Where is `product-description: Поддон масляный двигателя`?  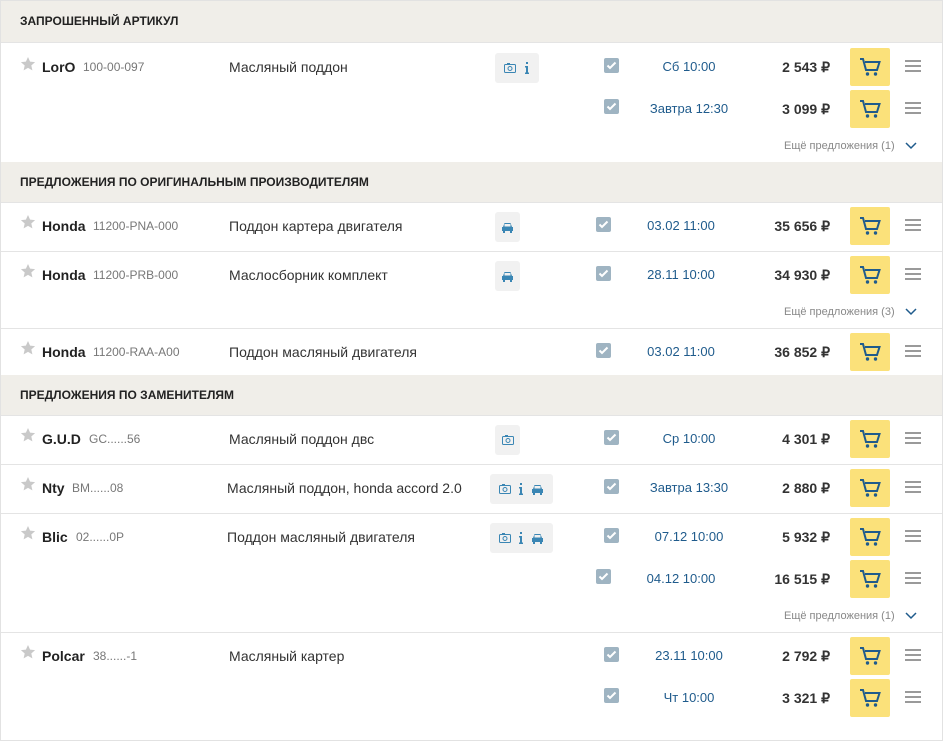 product-description: Поддон масляный двигателя is located at coordinates (323, 352).